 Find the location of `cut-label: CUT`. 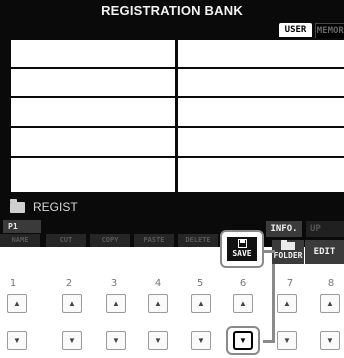

cut-label: CUT is located at coordinates (66, 240).